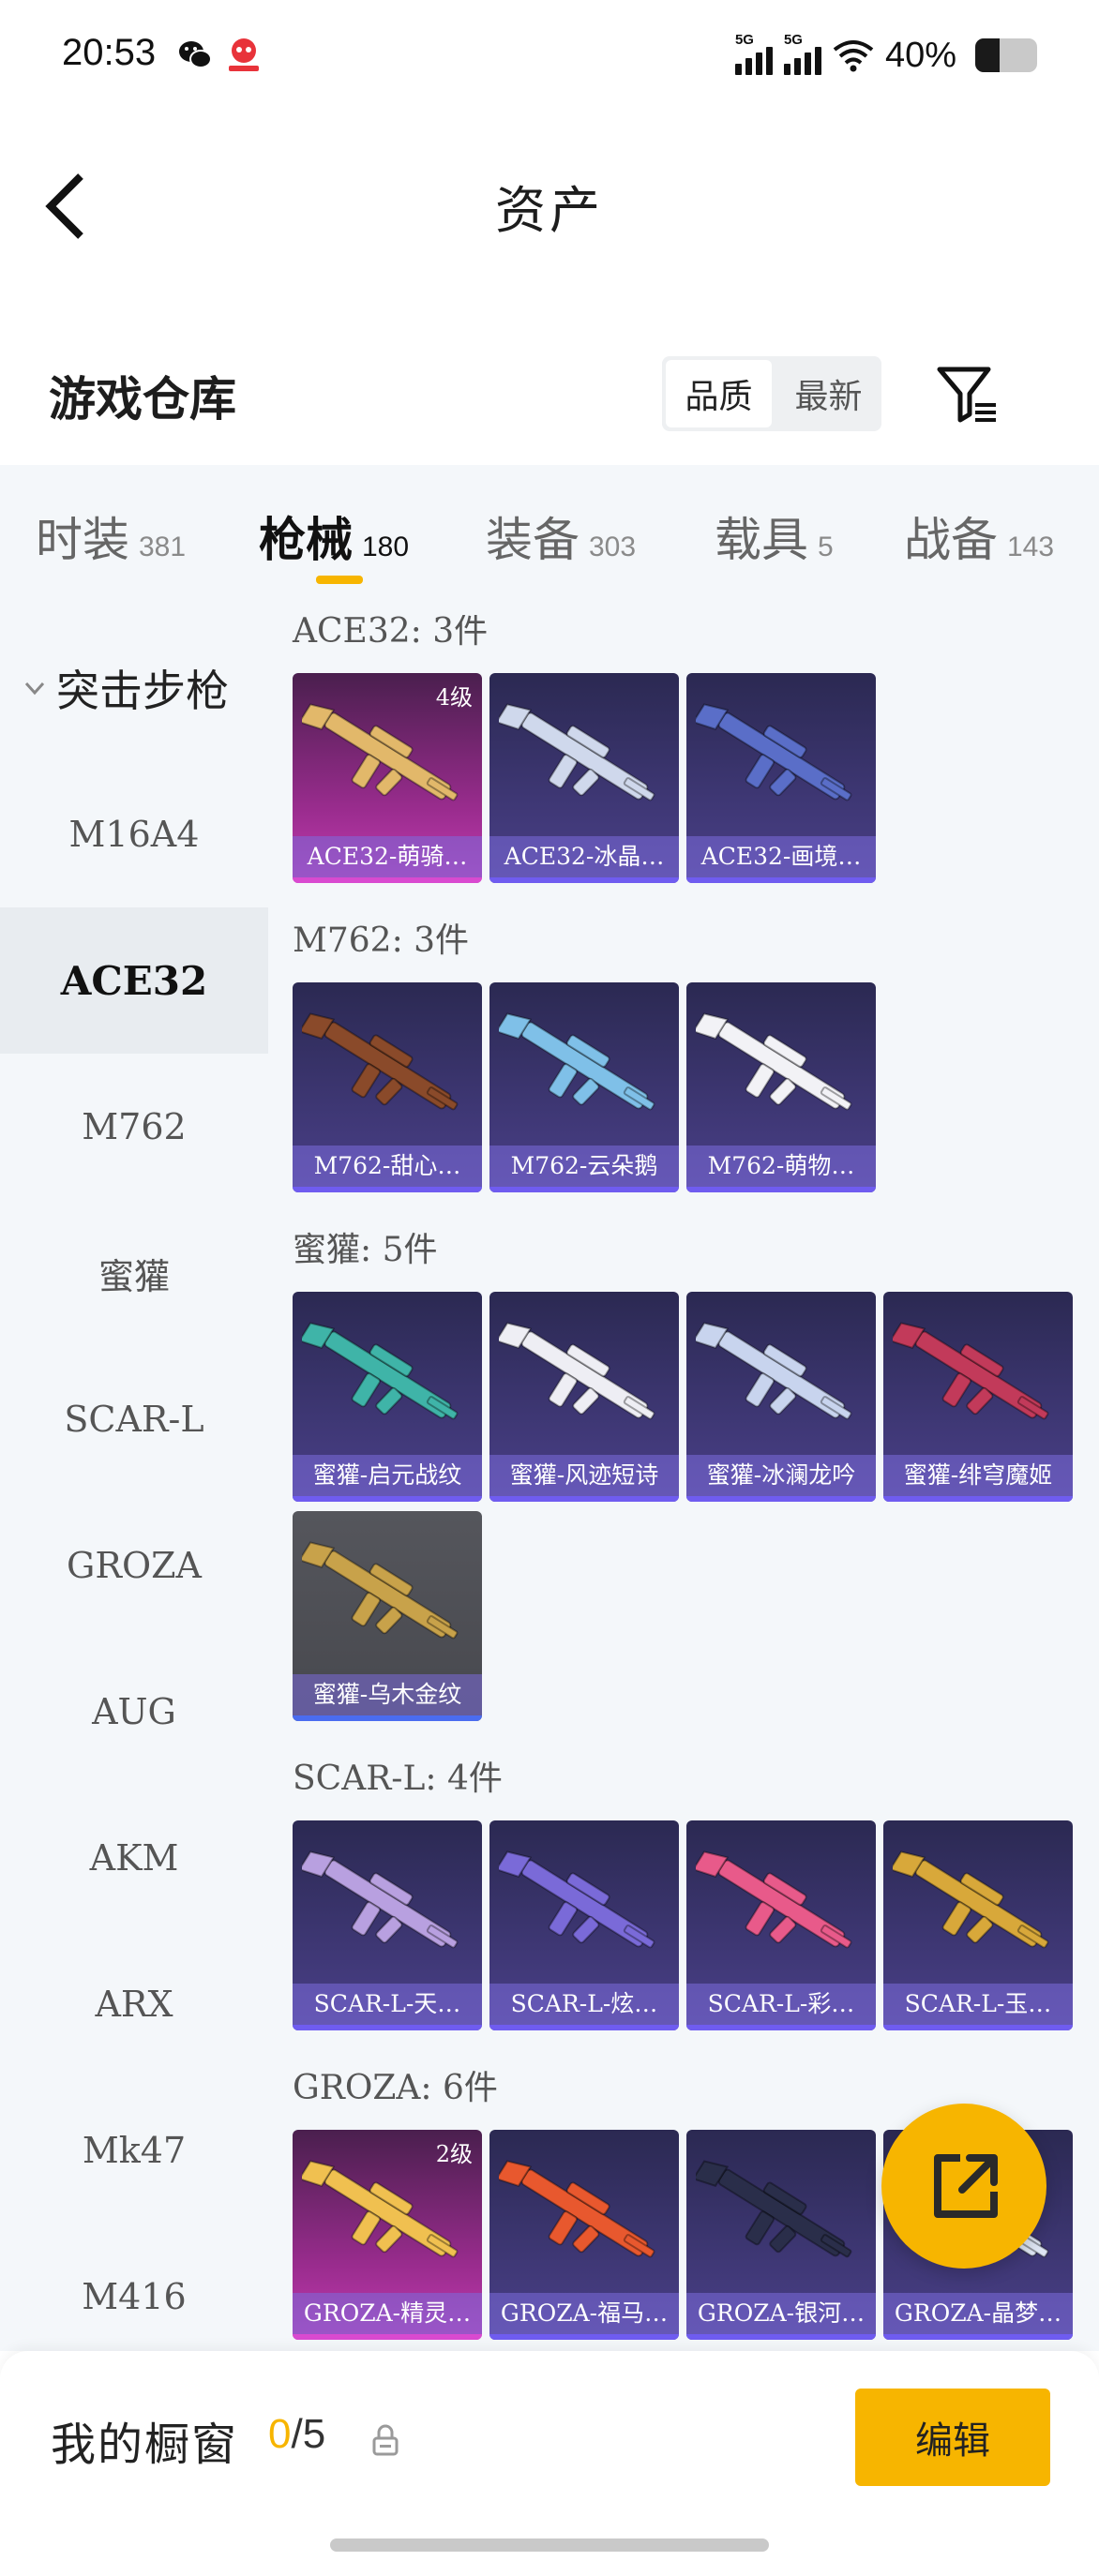 Image resolution: width=1099 pixels, height=2576 pixels. What do you see at coordinates (549, 56) in the screenshot?
I see `status-bar: 20:53 5G 5G 40%` at bounding box center [549, 56].